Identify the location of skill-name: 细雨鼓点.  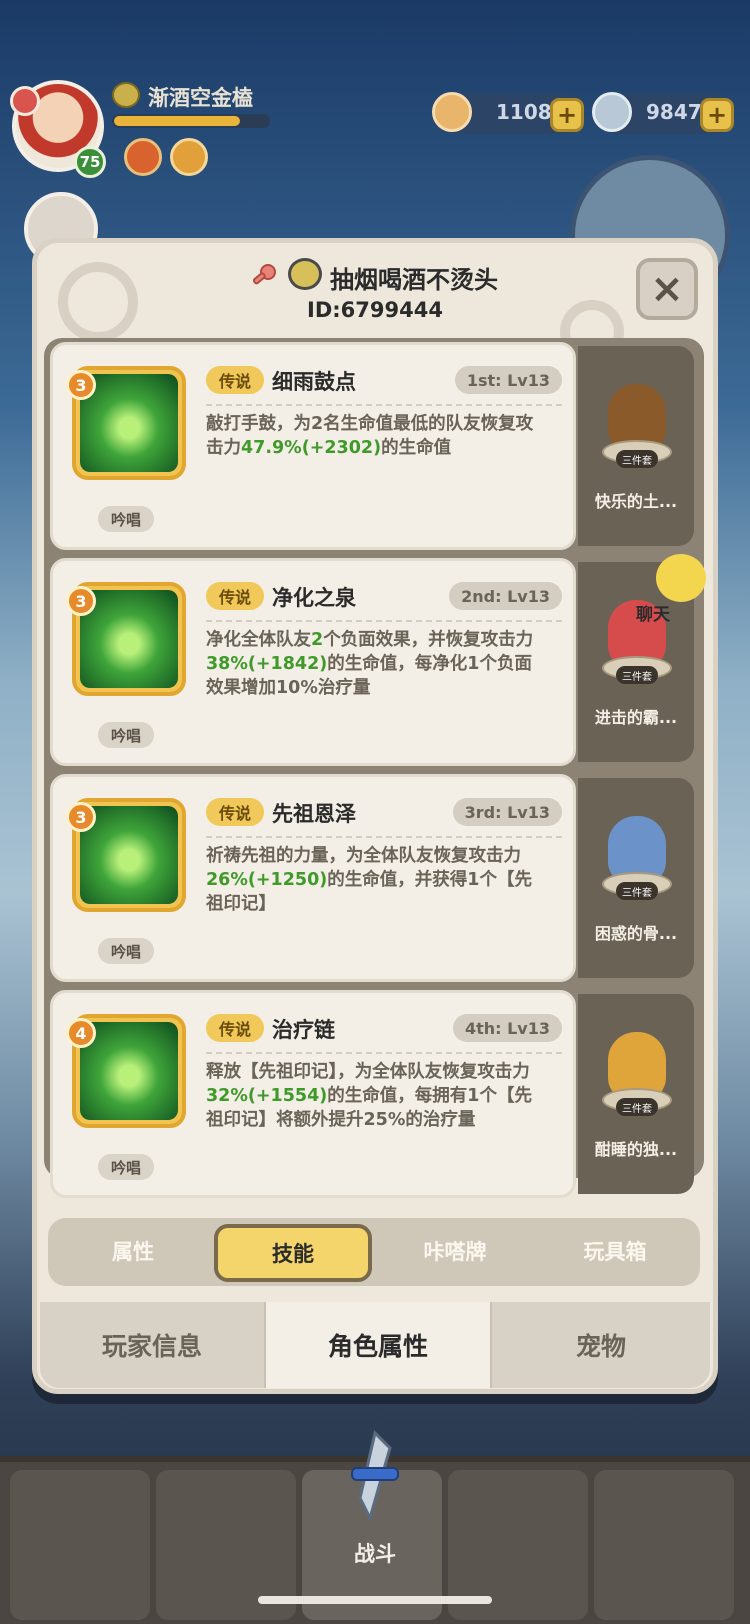
(314, 382).